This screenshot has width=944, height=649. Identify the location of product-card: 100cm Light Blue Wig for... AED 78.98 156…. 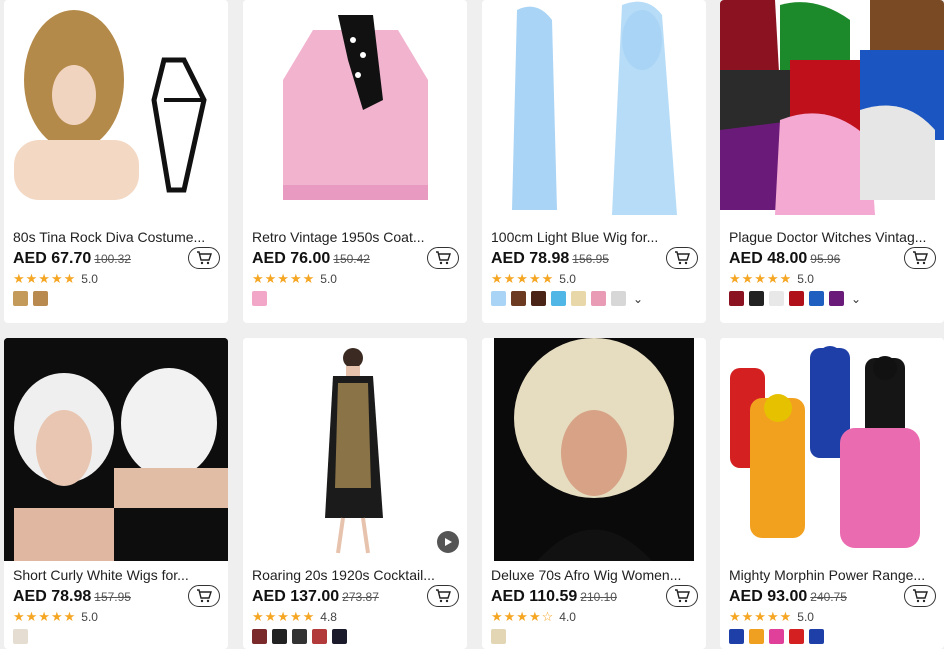
(594, 161).